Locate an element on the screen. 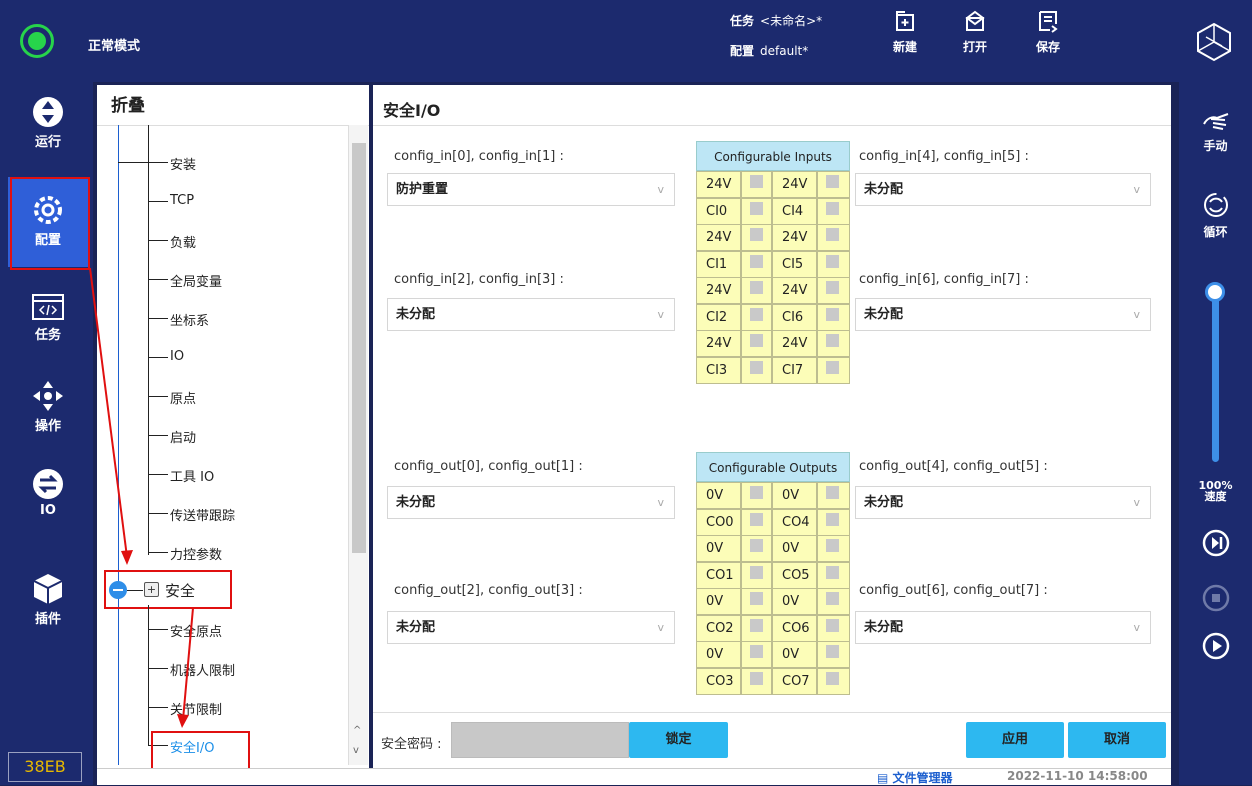 The image size is (1252, 786). tree-item-startup: 启动 is located at coordinates (183, 436).